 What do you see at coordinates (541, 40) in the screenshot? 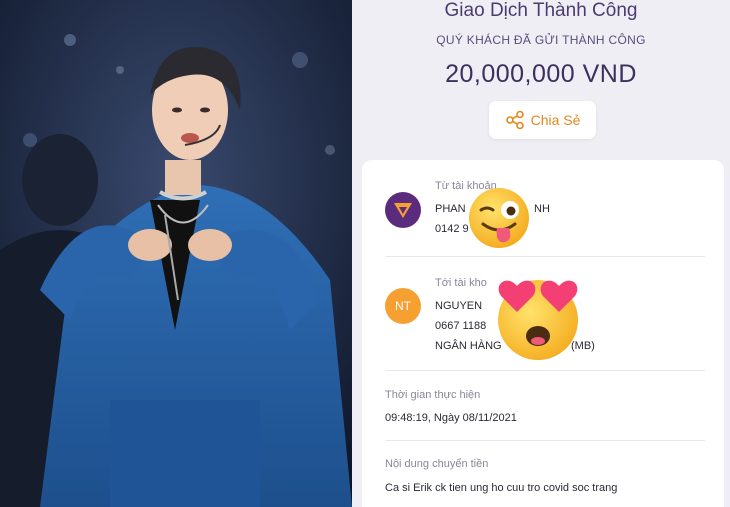
I see `status-subtitle: QUÝ KHÁCH ĐÃ GỬI THÀNH CÔNG` at bounding box center [541, 40].